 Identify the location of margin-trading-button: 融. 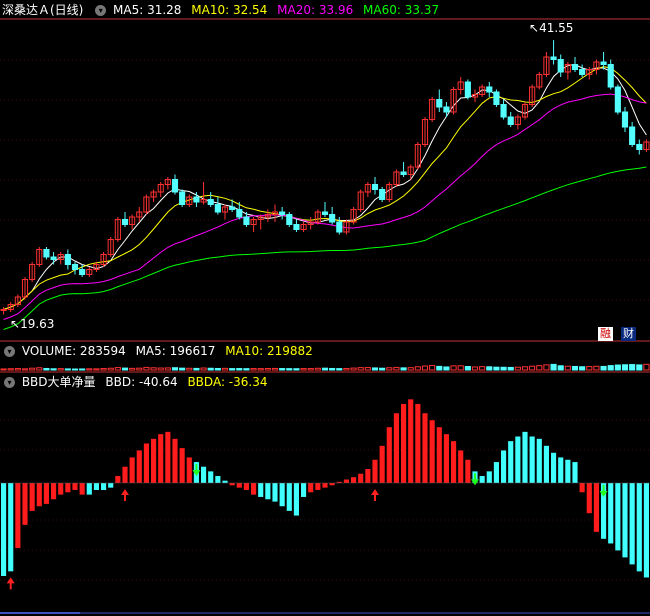
(605, 334).